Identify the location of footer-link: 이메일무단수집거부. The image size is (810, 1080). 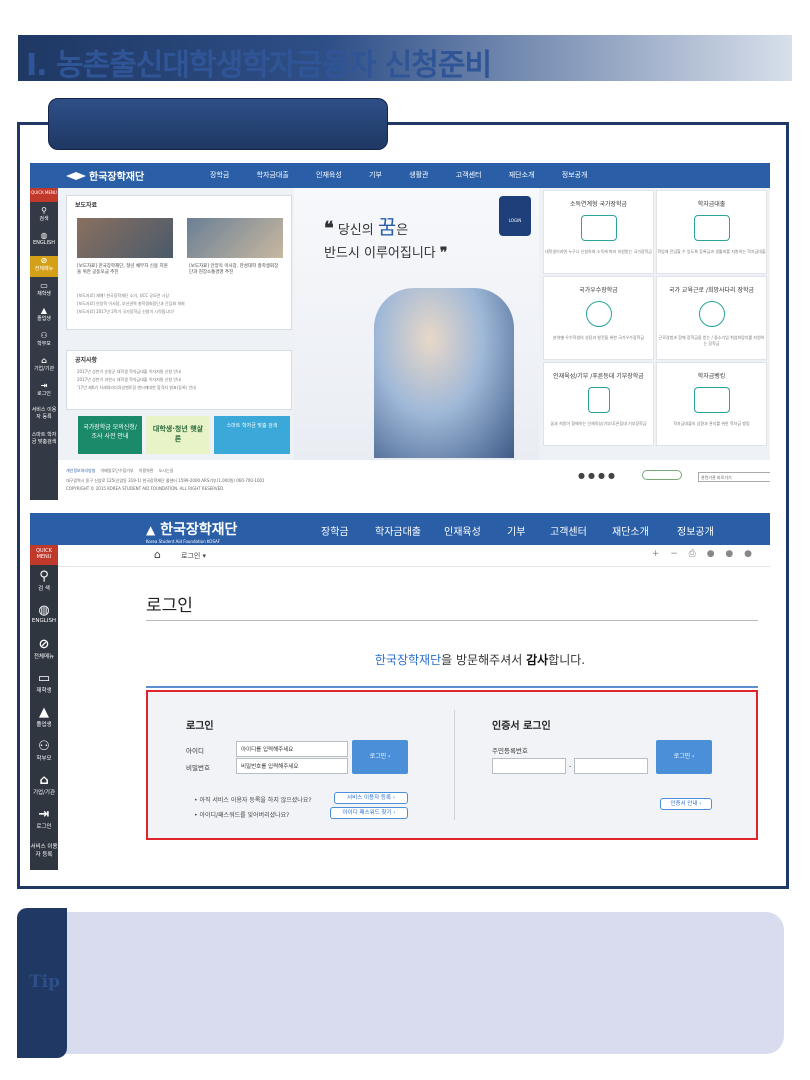
(117, 470).